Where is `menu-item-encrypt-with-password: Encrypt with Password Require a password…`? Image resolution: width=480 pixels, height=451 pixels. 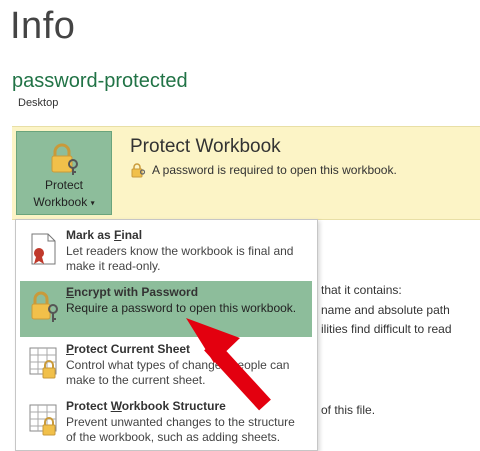 menu-item-encrypt-with-password: Encrypt with Password Require a password… is located at coordinates (166, 309).